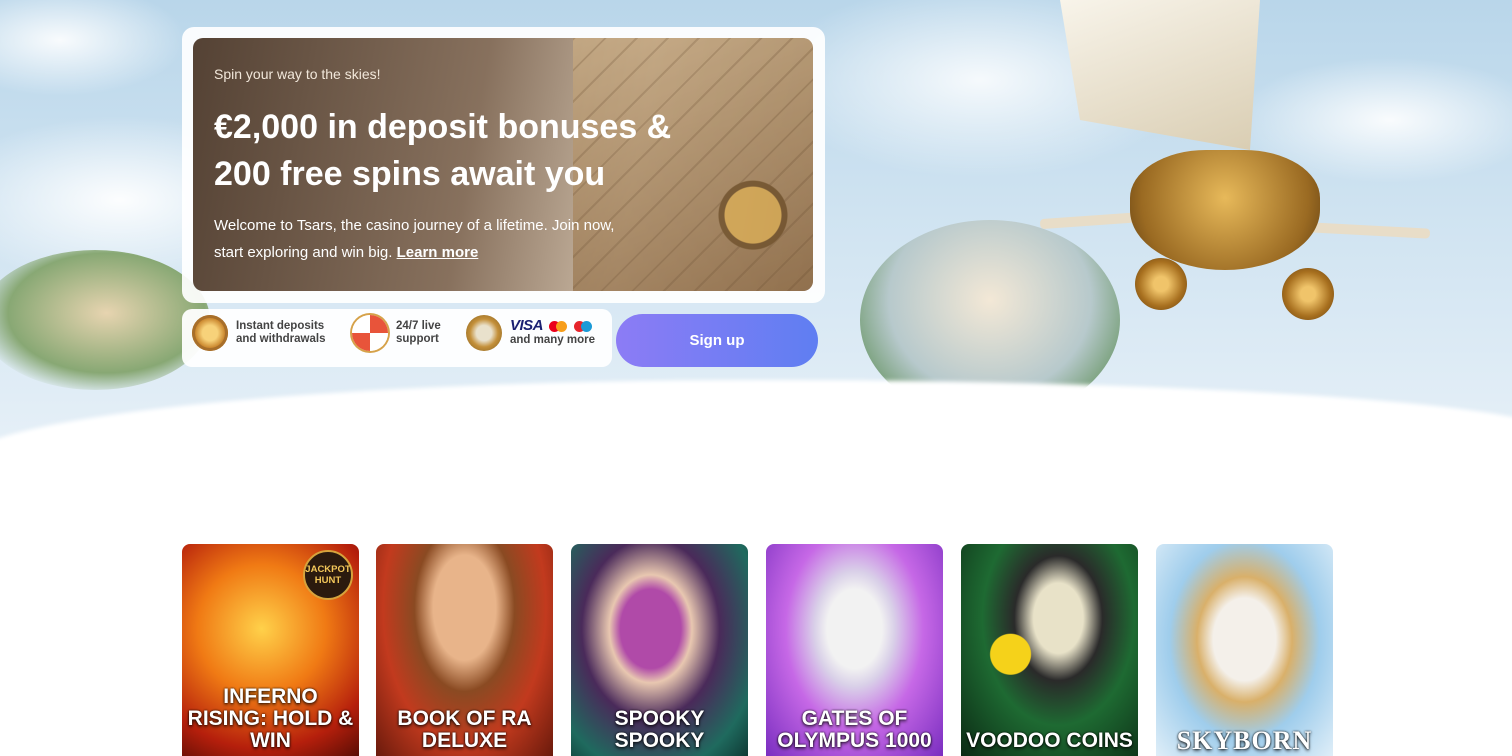  I want to click on game-title: SKYBORN, so click(1244, 740).